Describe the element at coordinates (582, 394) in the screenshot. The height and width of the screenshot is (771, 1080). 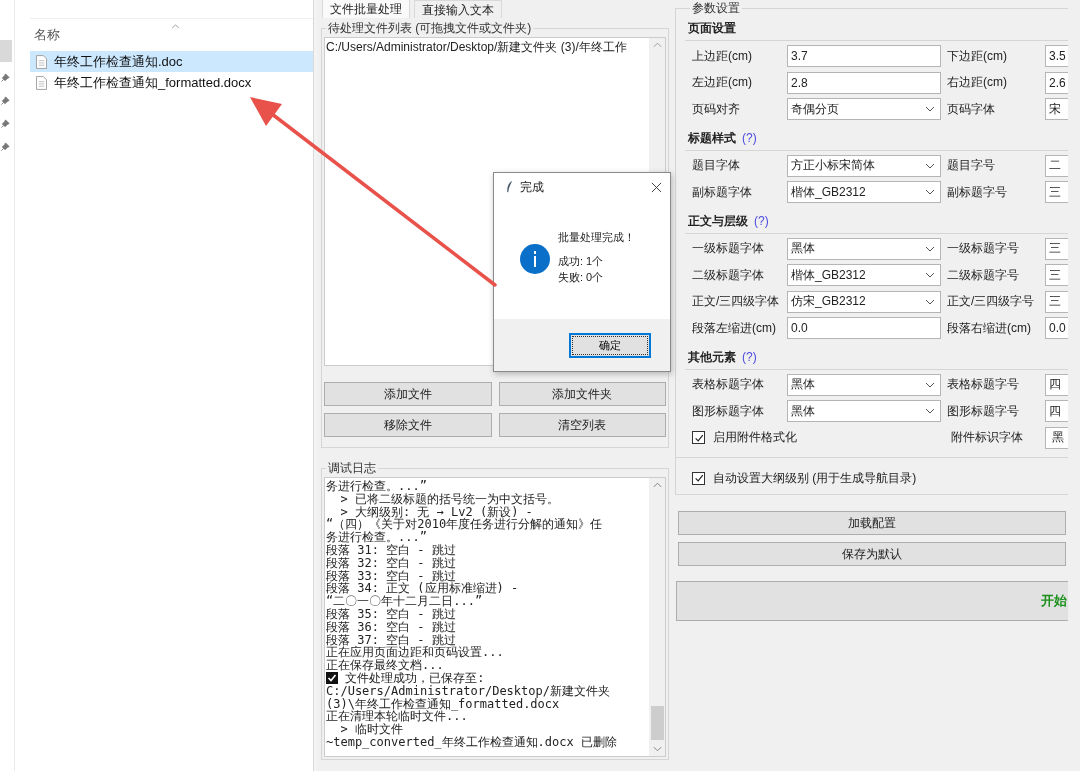
I see `action-button: 添加文件夹` at that location.